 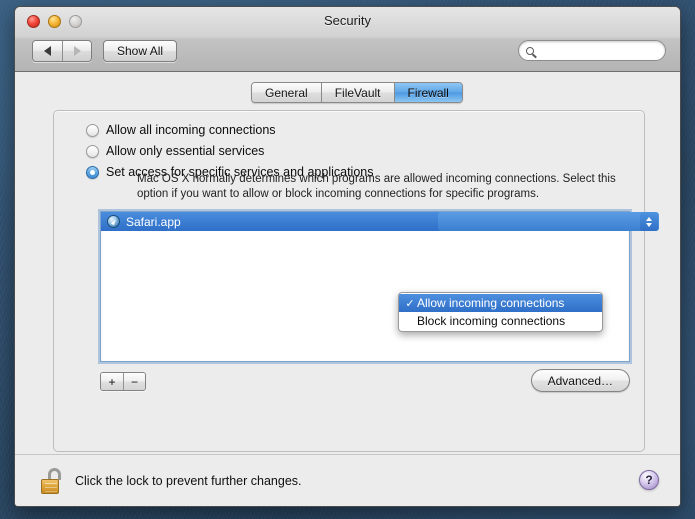 I want to click on search-input, so click(x=598, y=50).